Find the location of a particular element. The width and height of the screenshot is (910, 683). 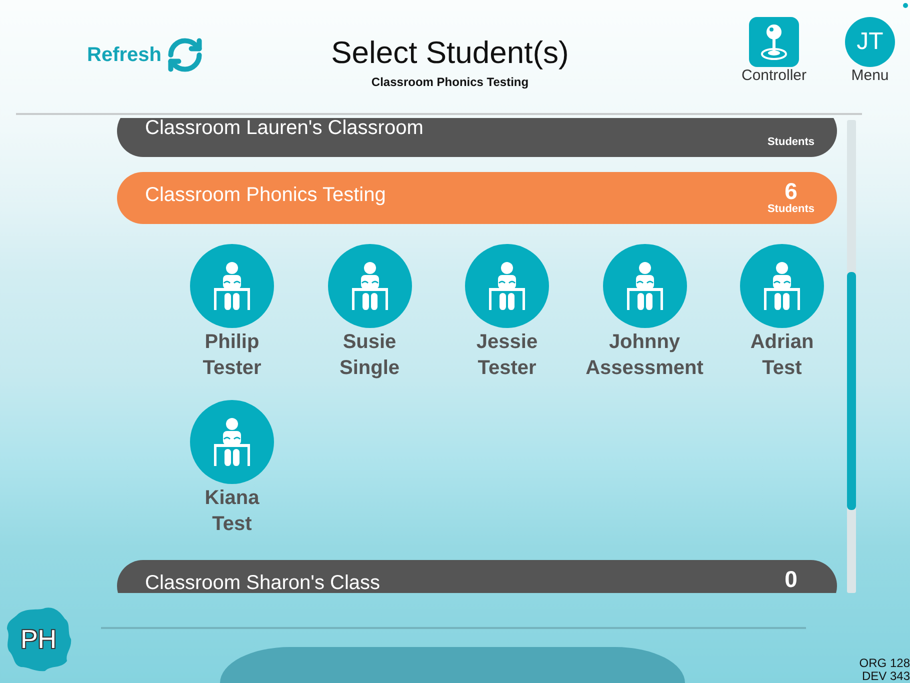

student-button: Jessie Tester is located at coordinates (507, 312).